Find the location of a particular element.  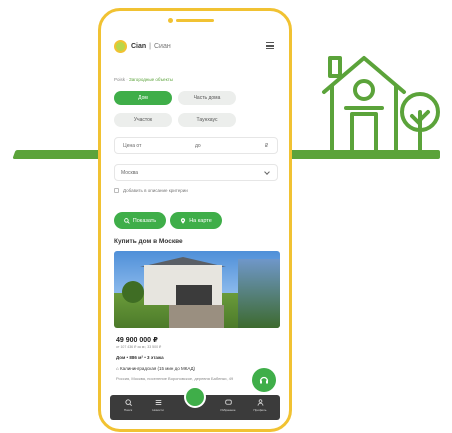

nav-label-search: Поиск is located at coordinates (128, 410).